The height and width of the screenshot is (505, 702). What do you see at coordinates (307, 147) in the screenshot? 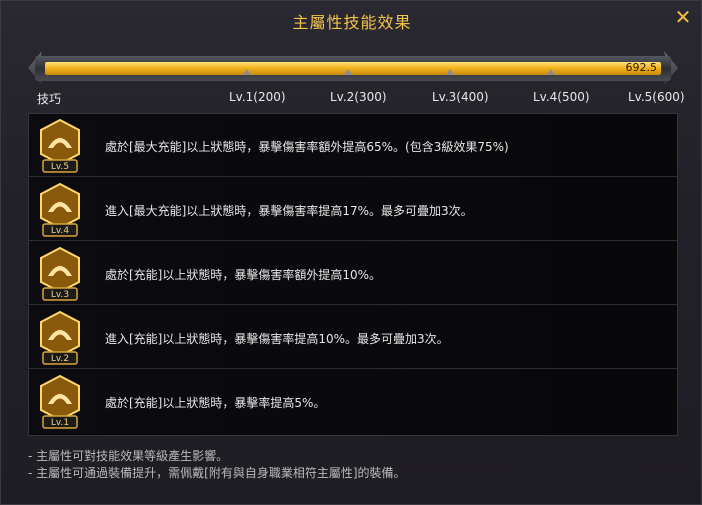
I see `effect-text: 處於[最大充能]以上狀態時，暴擊傷害率額外提高65%。(包含3級效果75%)` at bounding box center [307, 147].